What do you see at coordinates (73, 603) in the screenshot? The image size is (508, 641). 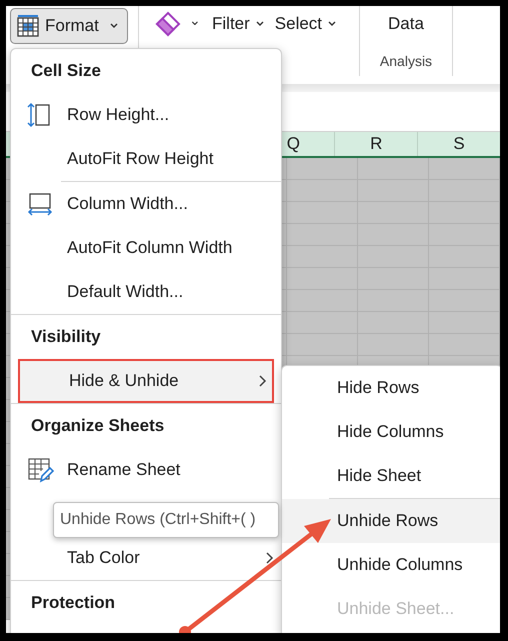 I see `section-heading: Protection` at bounding box center [73, 603].